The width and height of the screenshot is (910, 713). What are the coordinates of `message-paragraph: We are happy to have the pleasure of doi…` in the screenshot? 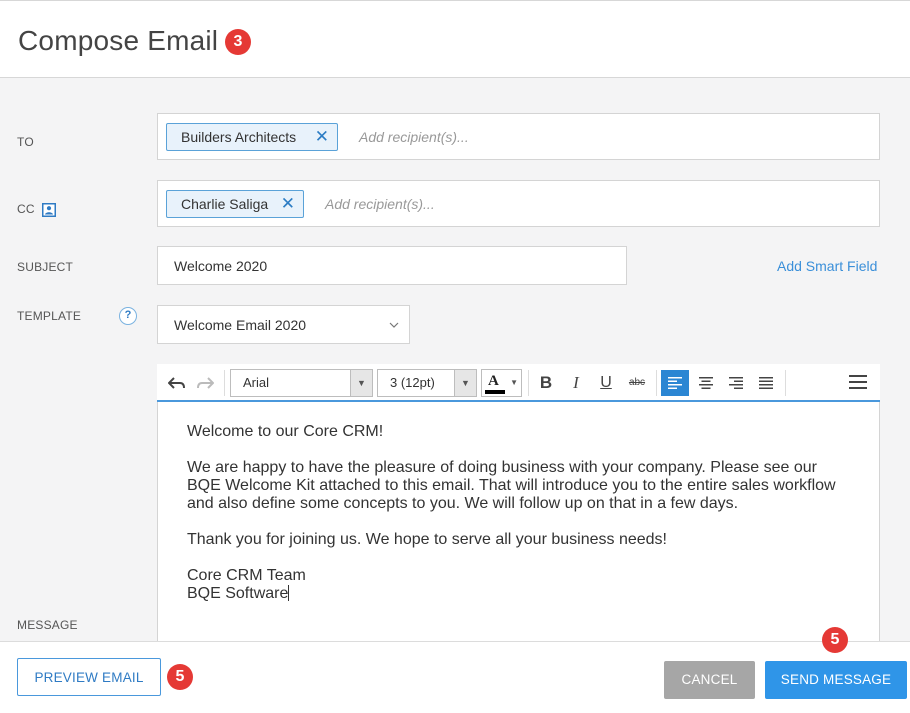 It's located at (511, 485).